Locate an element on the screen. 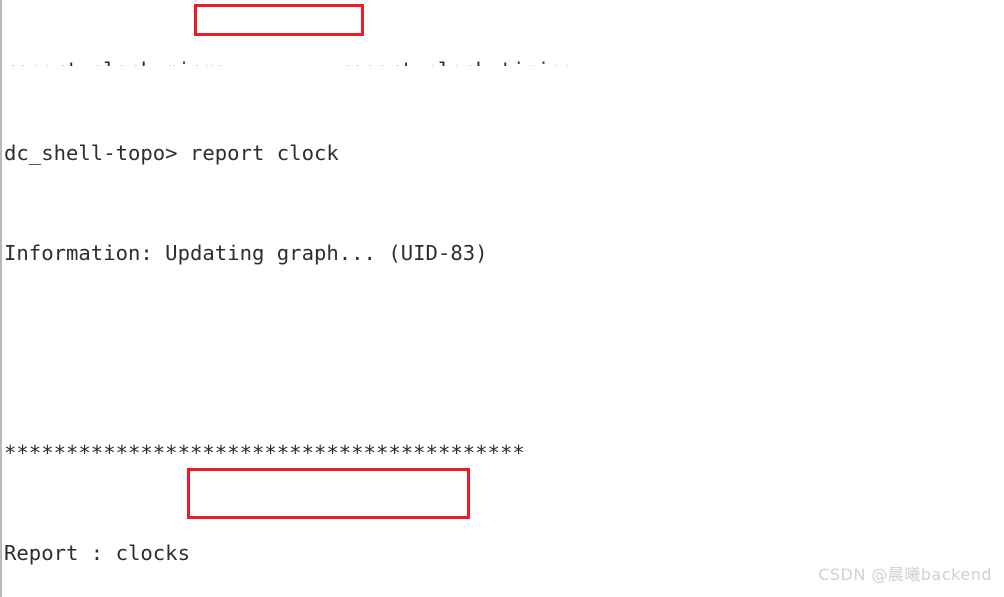  command-line: dc_shell-topo> report clock is located at coordinates (487, 153).